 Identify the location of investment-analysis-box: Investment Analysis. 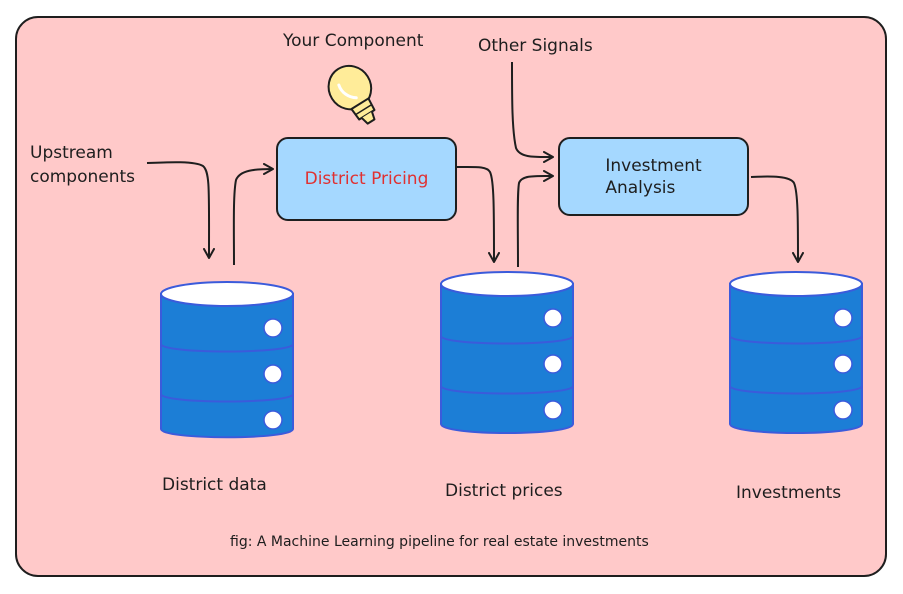
(653, 176).